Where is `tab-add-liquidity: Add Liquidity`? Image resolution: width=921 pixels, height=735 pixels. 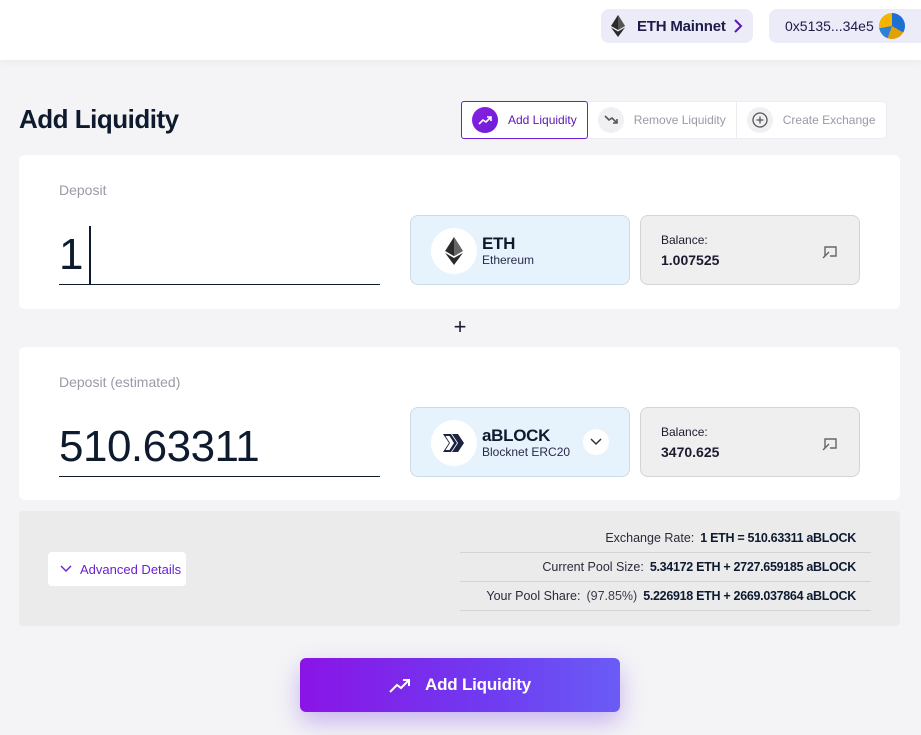
tab-add-liquidity: Add Liquidity is located at coordinates (524, 120).